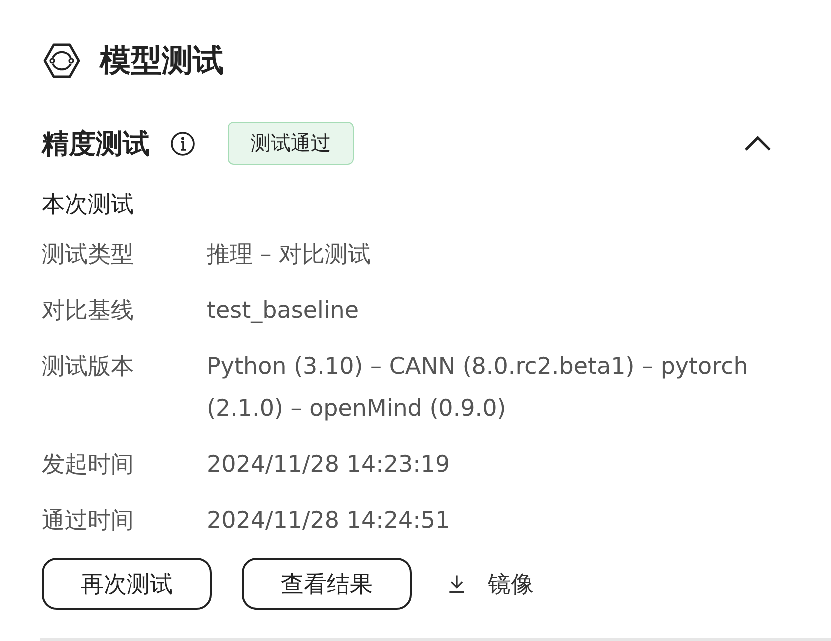 This screenshot has width=831, height=641. Describe the element at coordinates (183, 143) in the screenshot. I see `info-icon` at that location.